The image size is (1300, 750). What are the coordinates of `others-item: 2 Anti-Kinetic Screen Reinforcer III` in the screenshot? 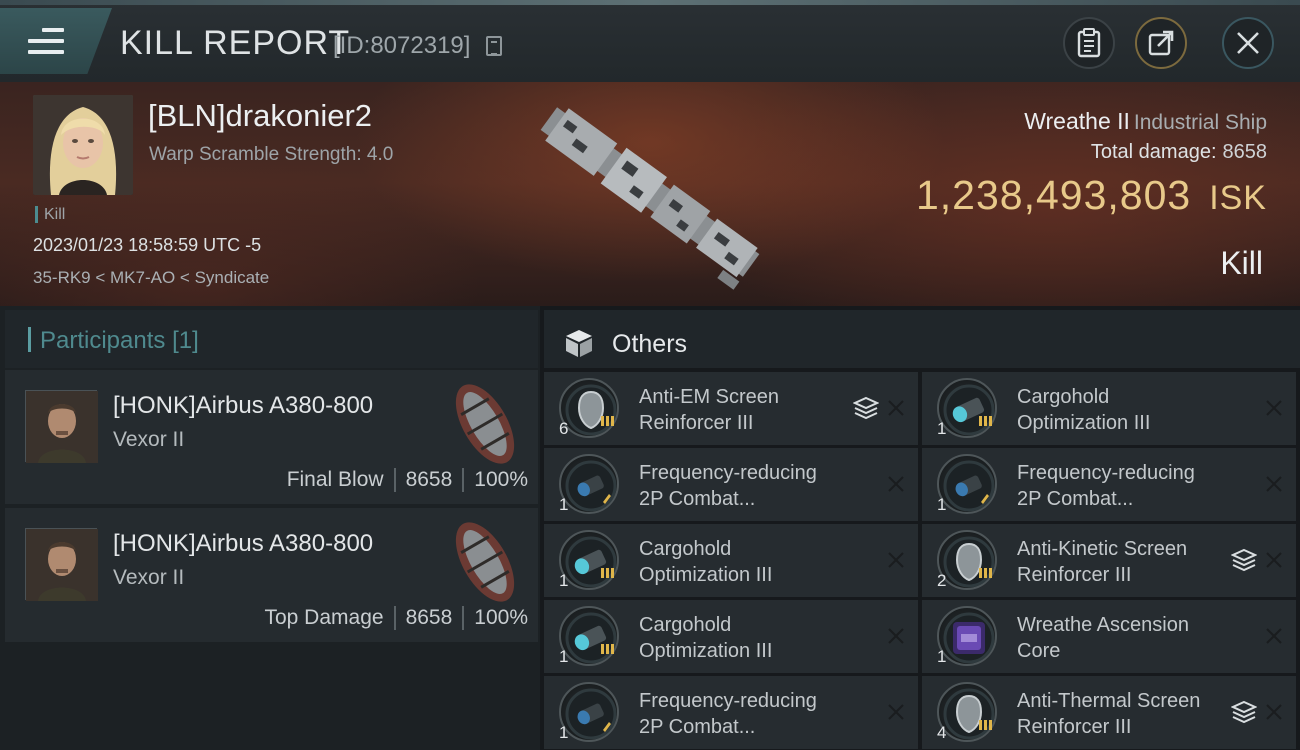 It's located at (1109, 560).